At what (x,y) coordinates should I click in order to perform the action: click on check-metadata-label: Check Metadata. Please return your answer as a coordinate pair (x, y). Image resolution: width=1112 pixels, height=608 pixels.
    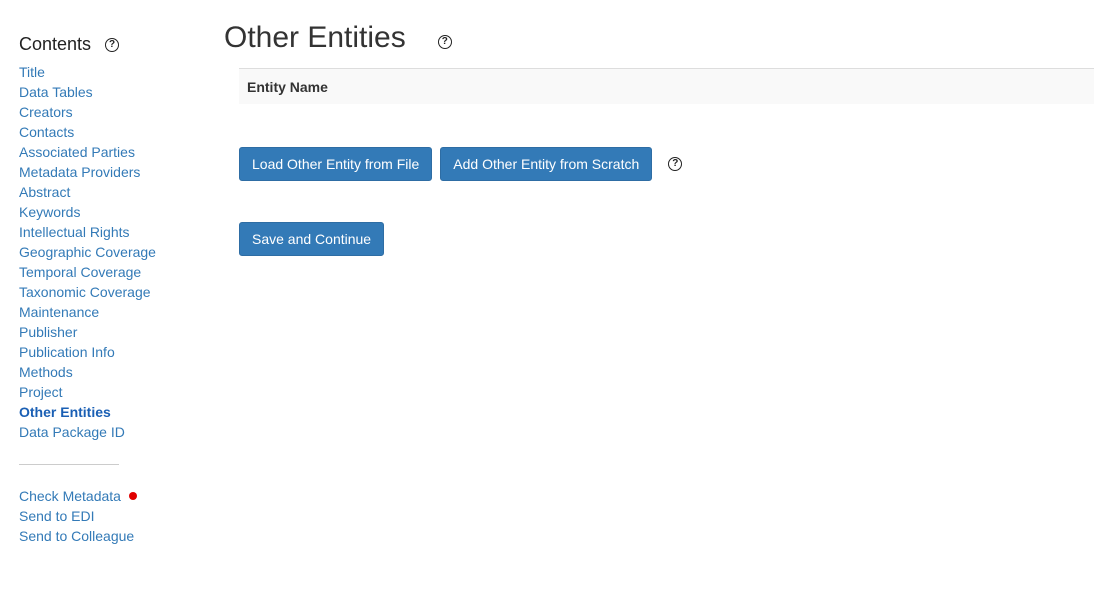
    Looking at the image, I should click on (70, 496).